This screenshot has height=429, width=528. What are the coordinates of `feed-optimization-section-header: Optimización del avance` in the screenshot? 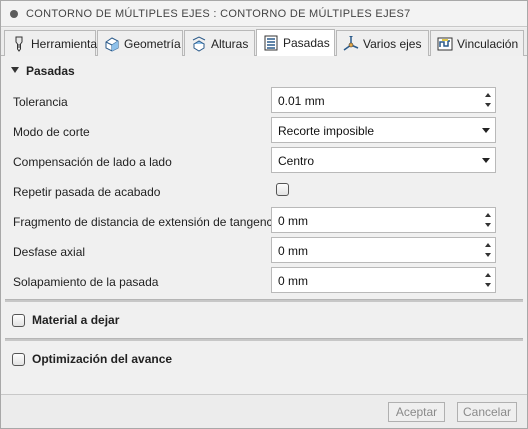 It's located at (264, 360).